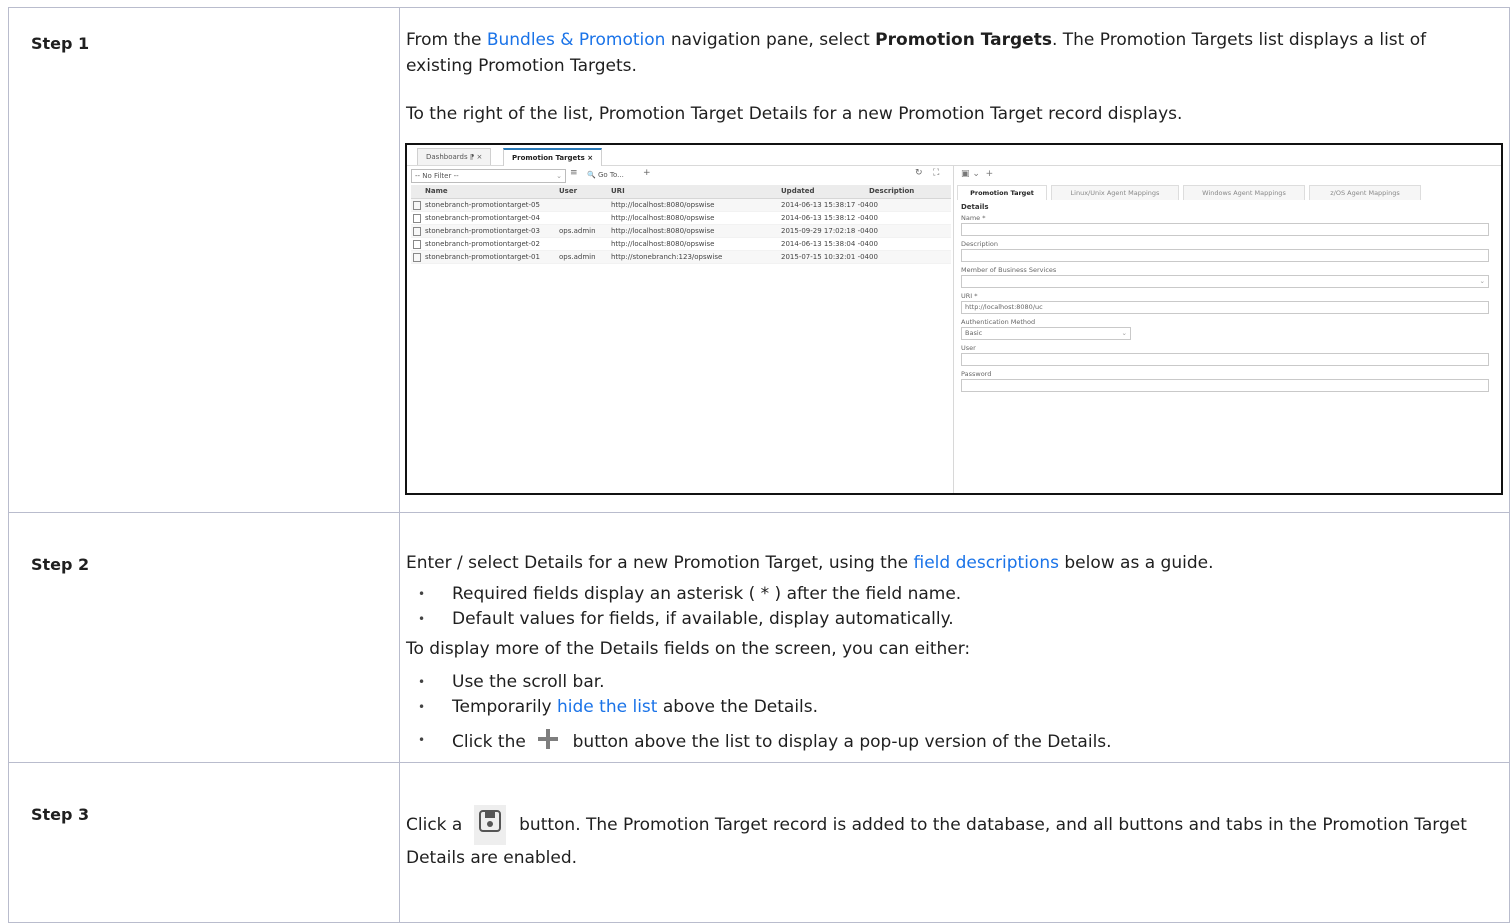  What do you see at coordinates (1244, 192) in the screenshot?
I see `detail-tab: Windows Agent Mappings` at bounding box center [1244, 192].